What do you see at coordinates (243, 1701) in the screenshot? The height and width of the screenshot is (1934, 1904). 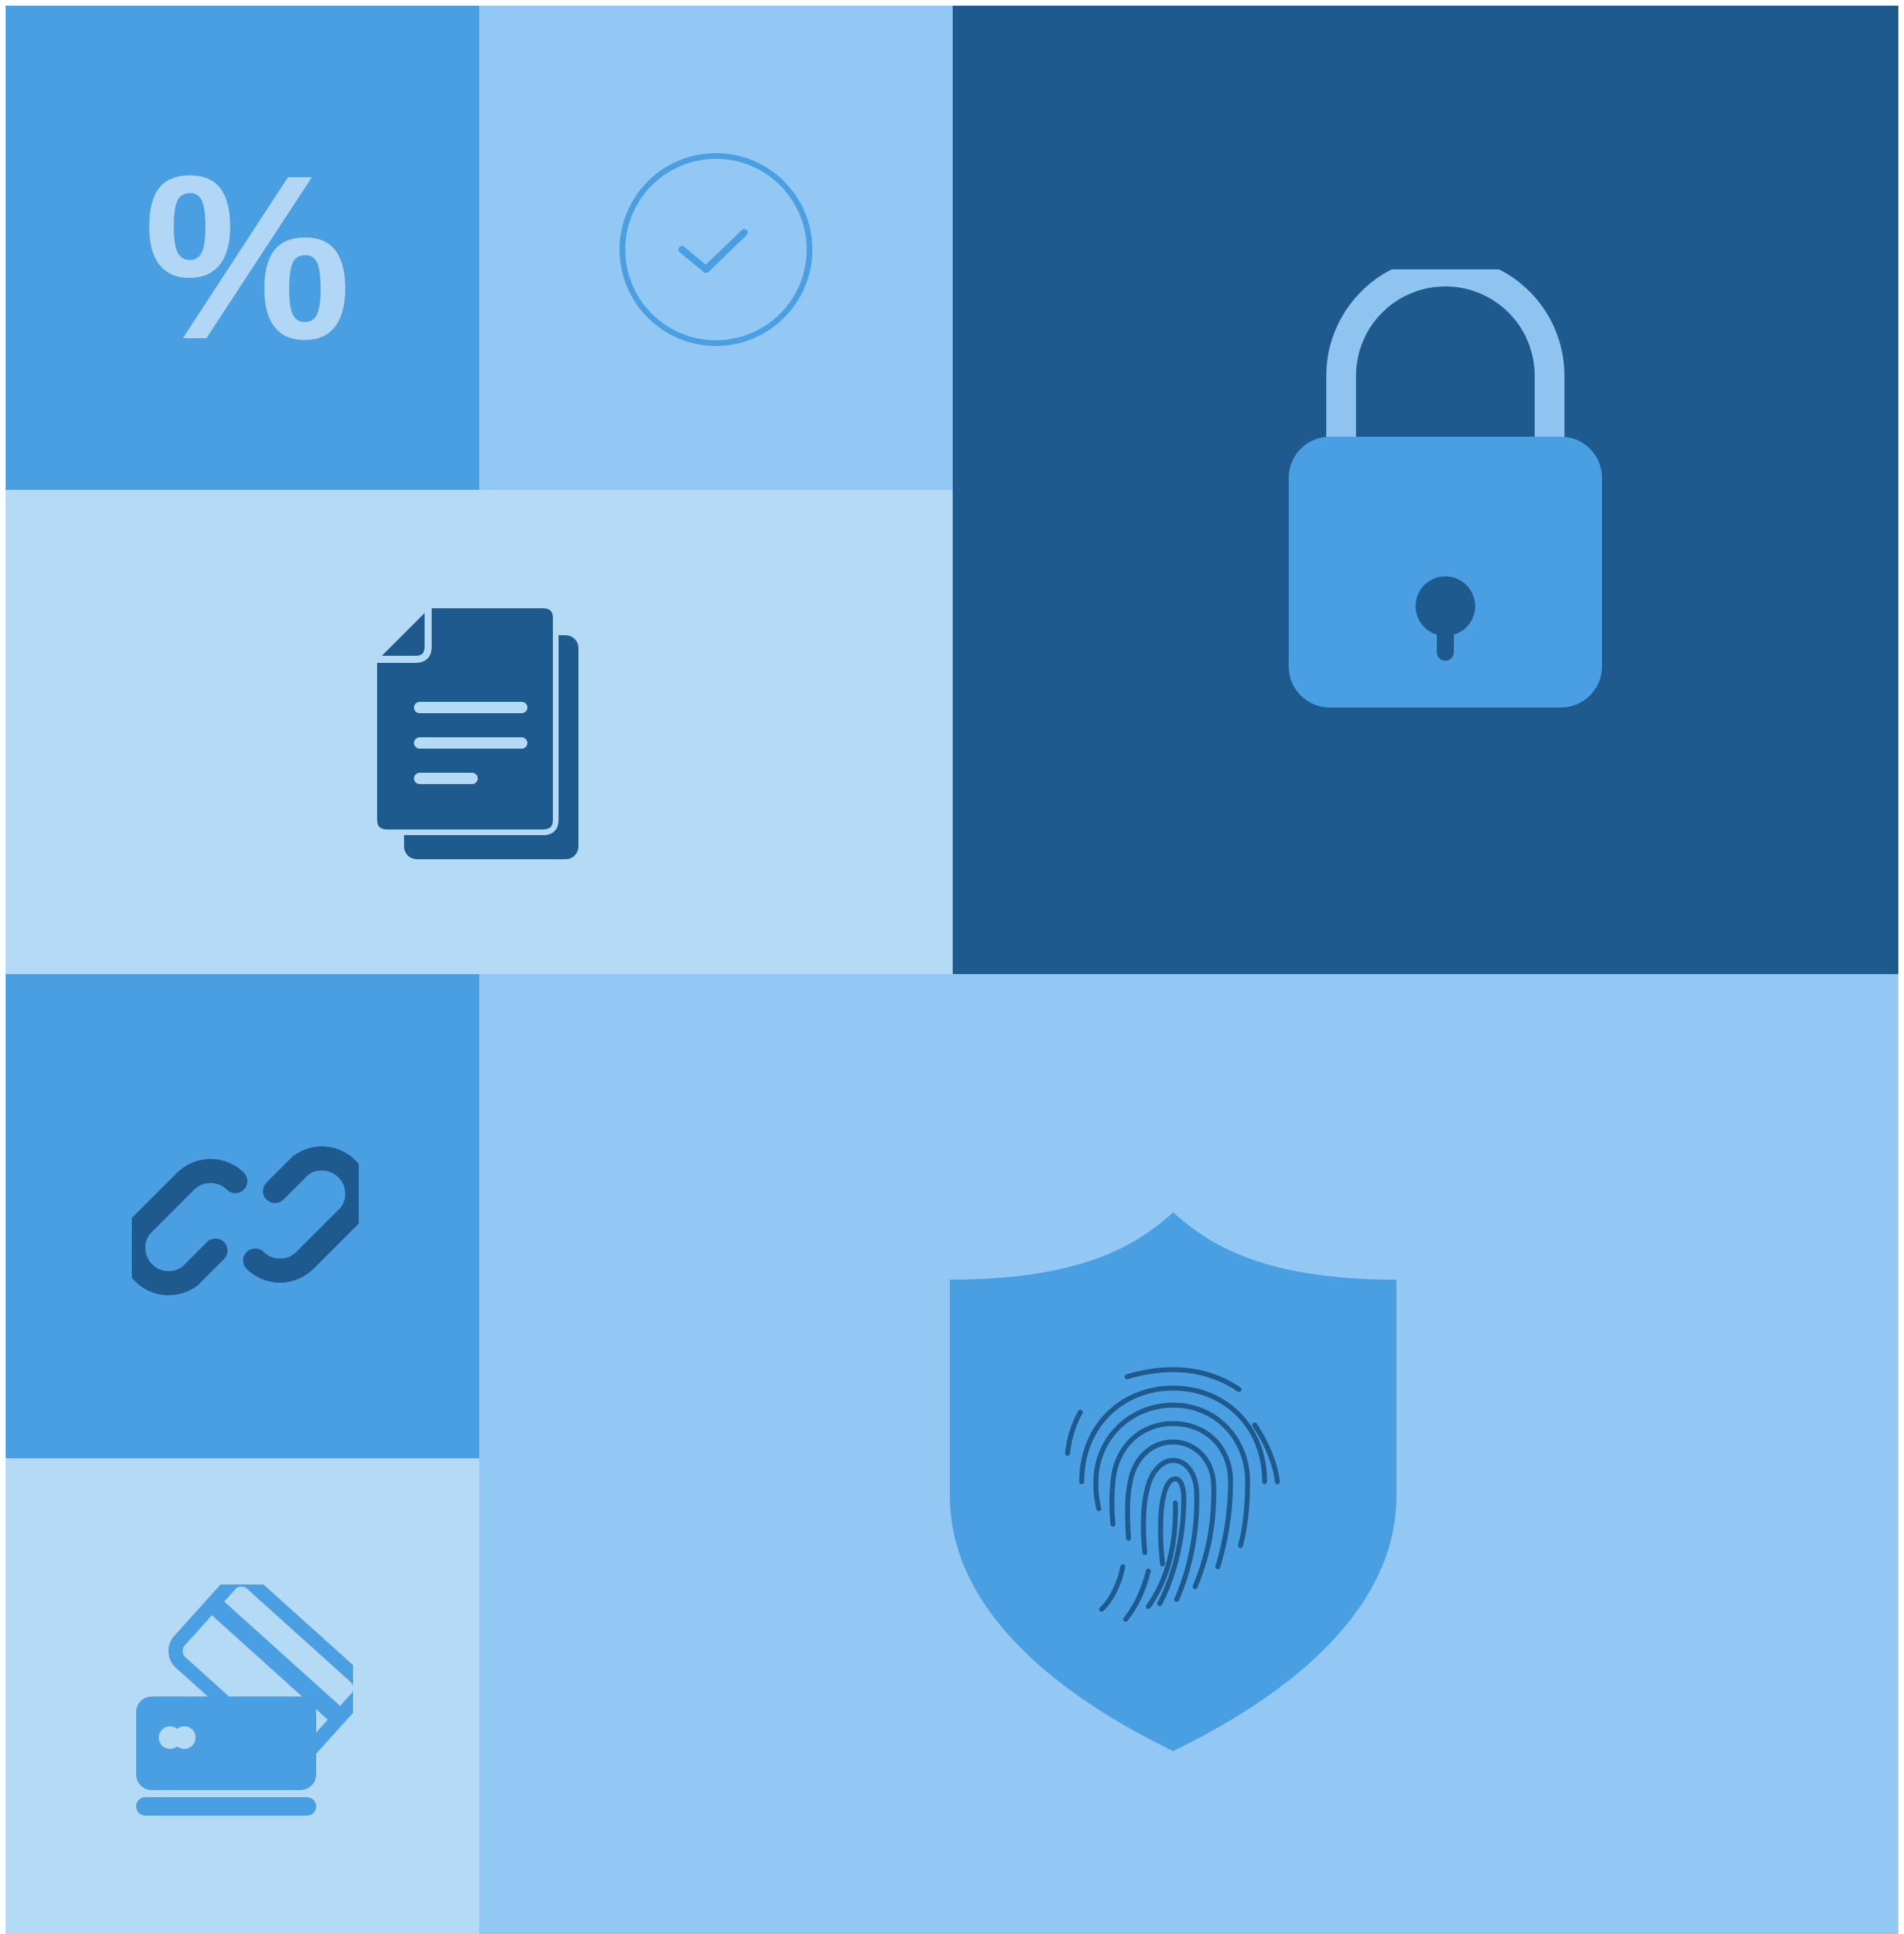 I see `credit-cards-icon` at bounding box center [243, 1701].